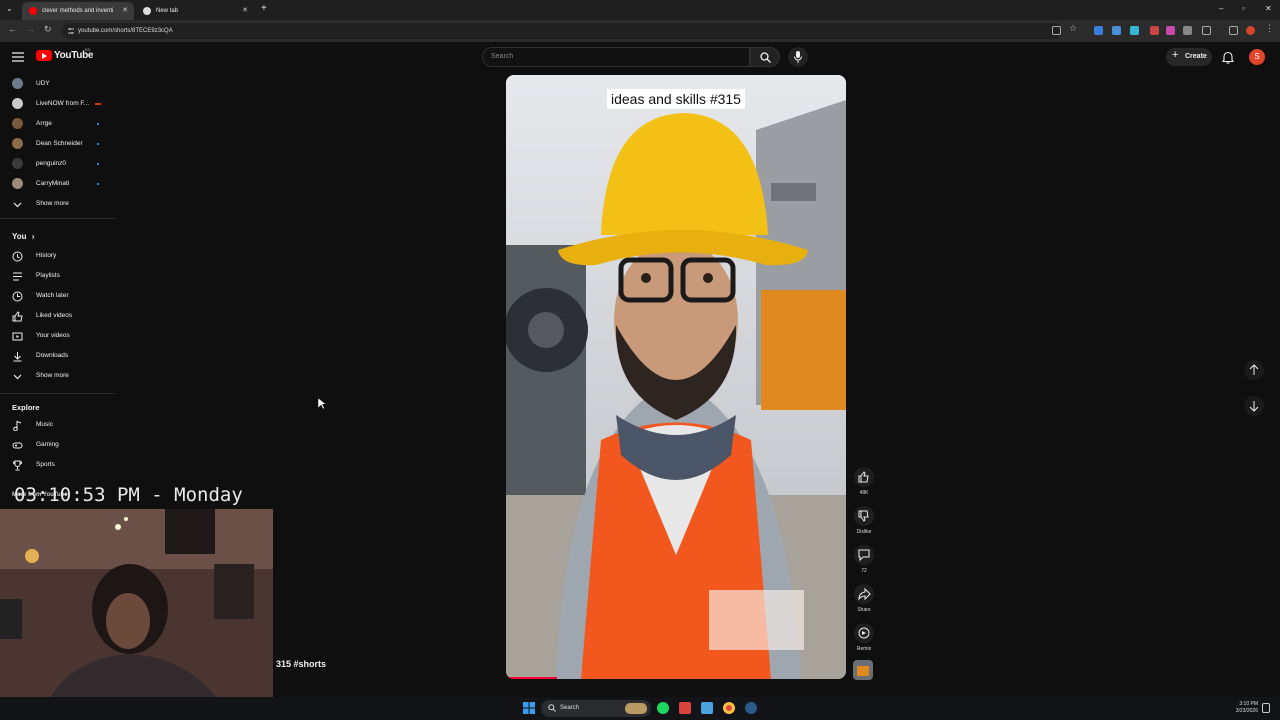 The image size is (1280, 720). I want to click on back-icon: ←, so click(12, 29).